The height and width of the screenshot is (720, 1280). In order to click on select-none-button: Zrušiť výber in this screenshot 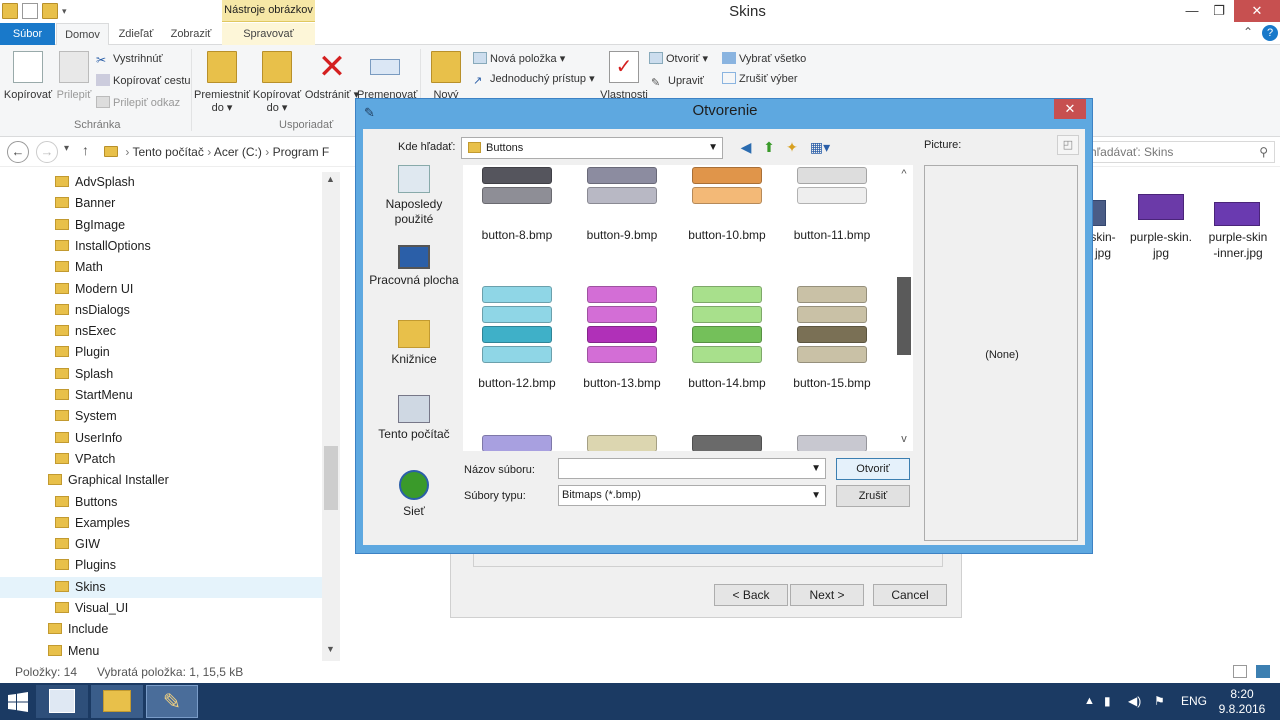, I will do `click(760, 79)`.